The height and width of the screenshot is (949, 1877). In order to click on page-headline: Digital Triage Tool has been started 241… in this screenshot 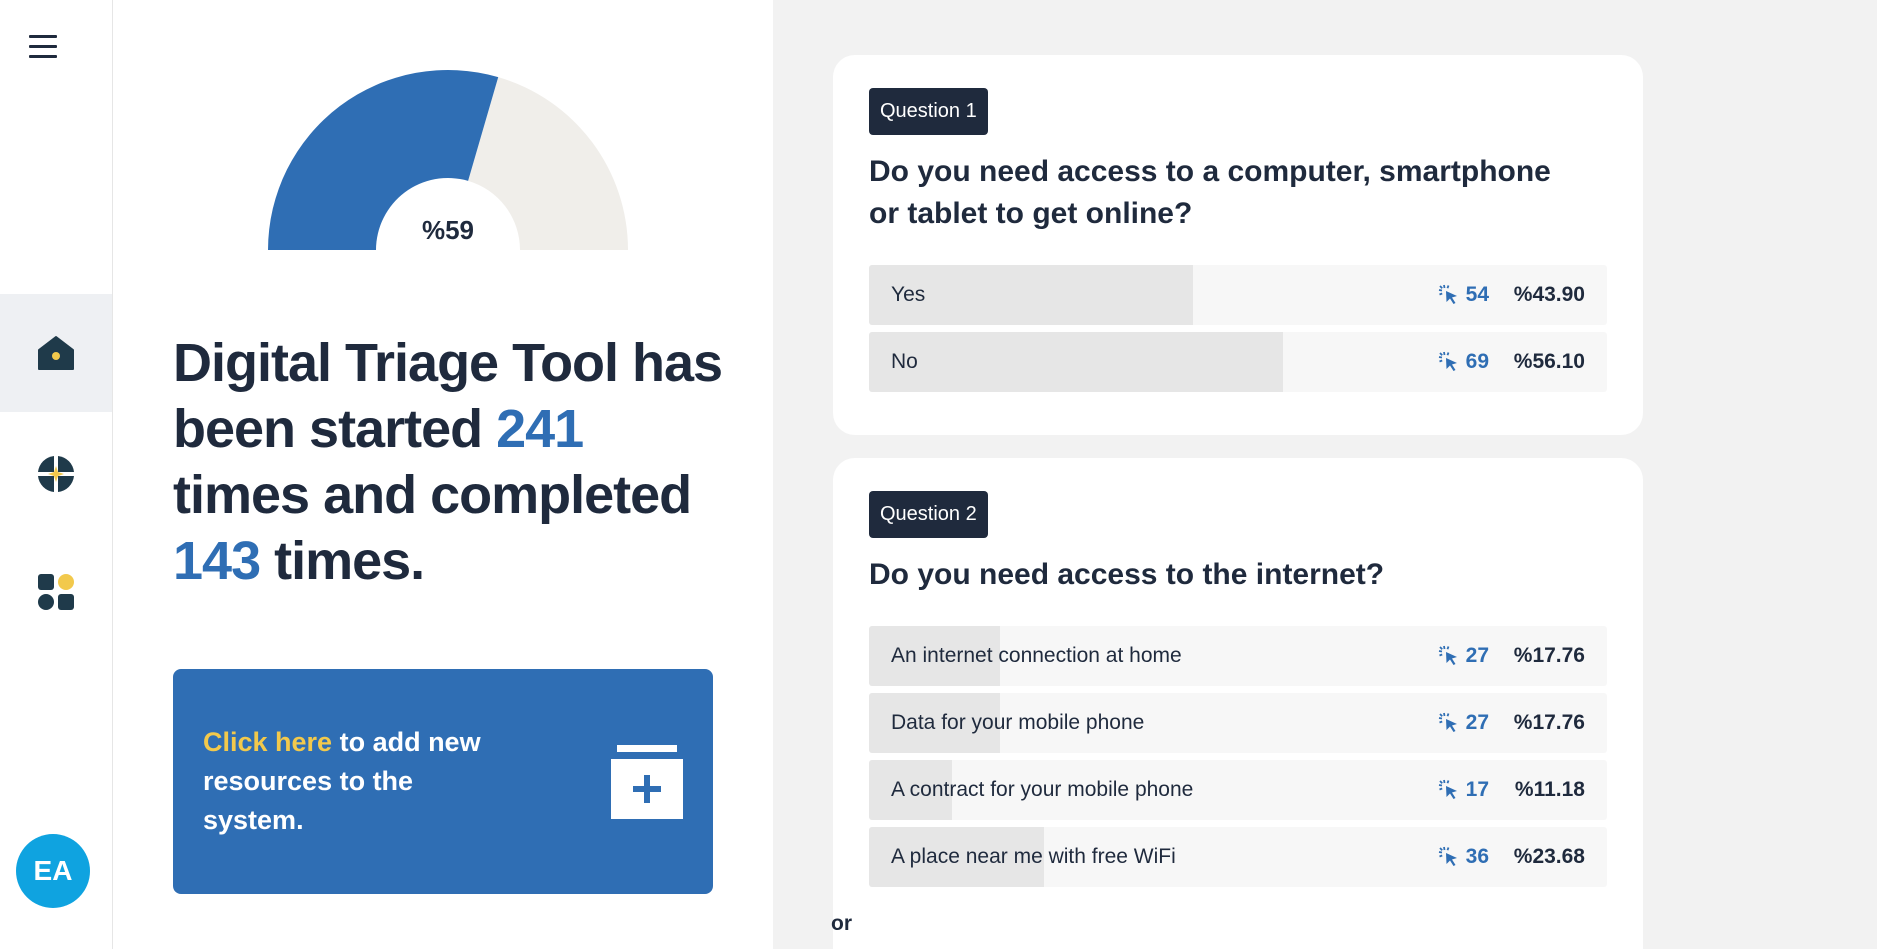, I will do `click(448, 462)`.